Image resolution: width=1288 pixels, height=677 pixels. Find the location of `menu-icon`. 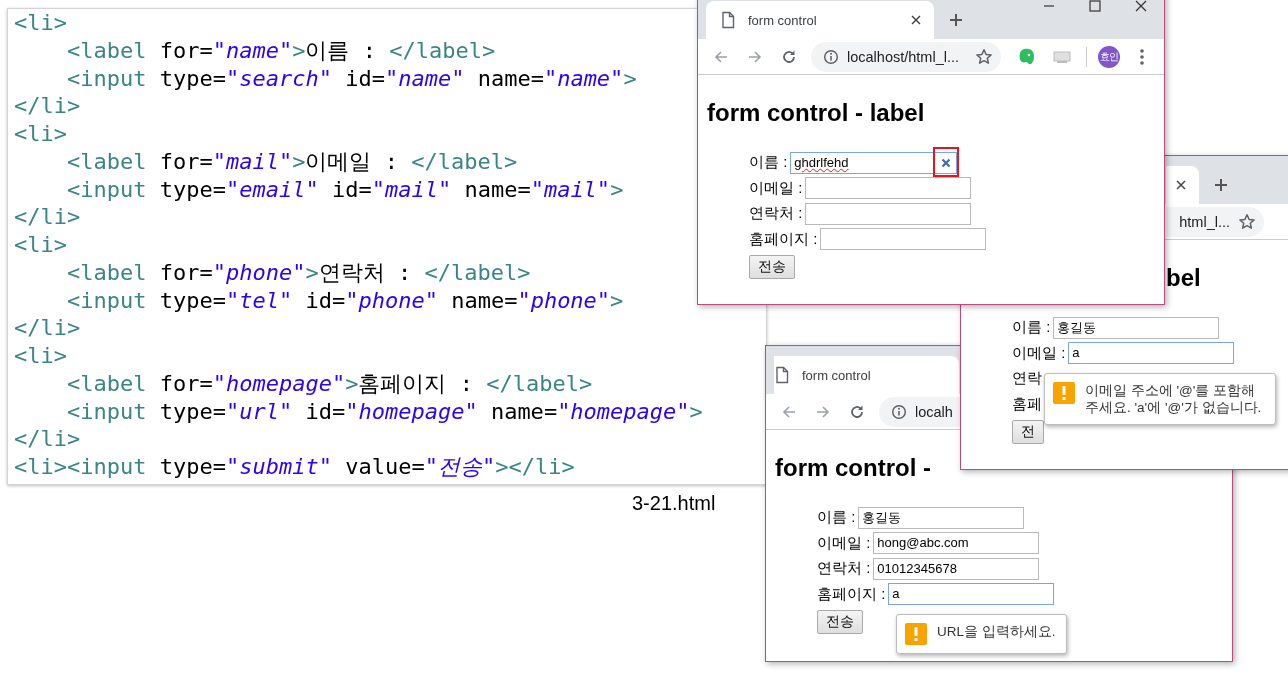

menu-icon is located at coordinates (1142, 56).